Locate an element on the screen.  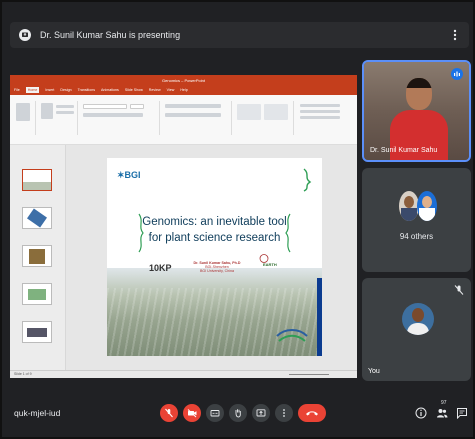
quick-styles-icon is located at coordinates (276, 112).